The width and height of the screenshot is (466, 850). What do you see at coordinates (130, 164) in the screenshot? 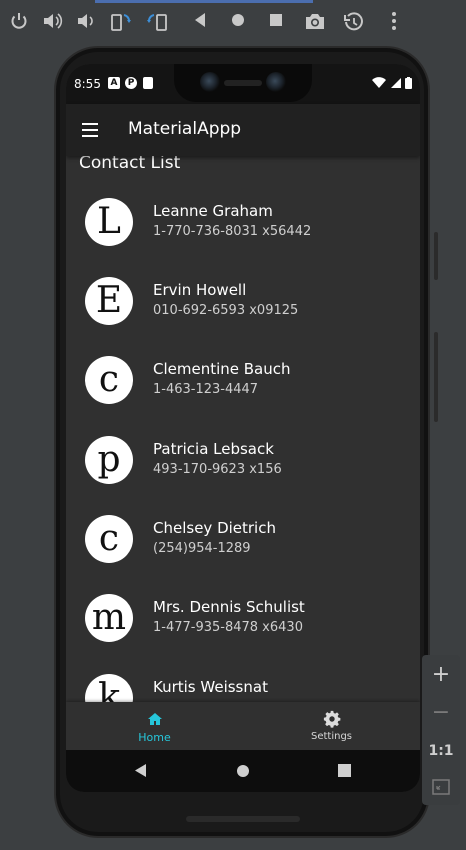
I see `list-header: Contact List` at bounding box center [130, 164].